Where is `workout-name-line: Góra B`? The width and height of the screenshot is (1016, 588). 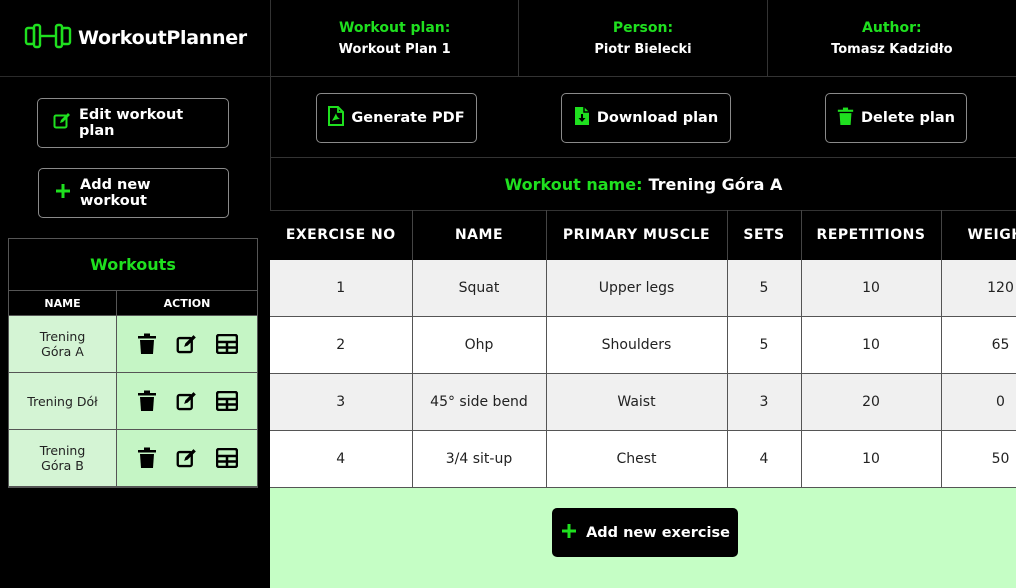 workout-name-line: Góra B is located at coordinates (62, 465).